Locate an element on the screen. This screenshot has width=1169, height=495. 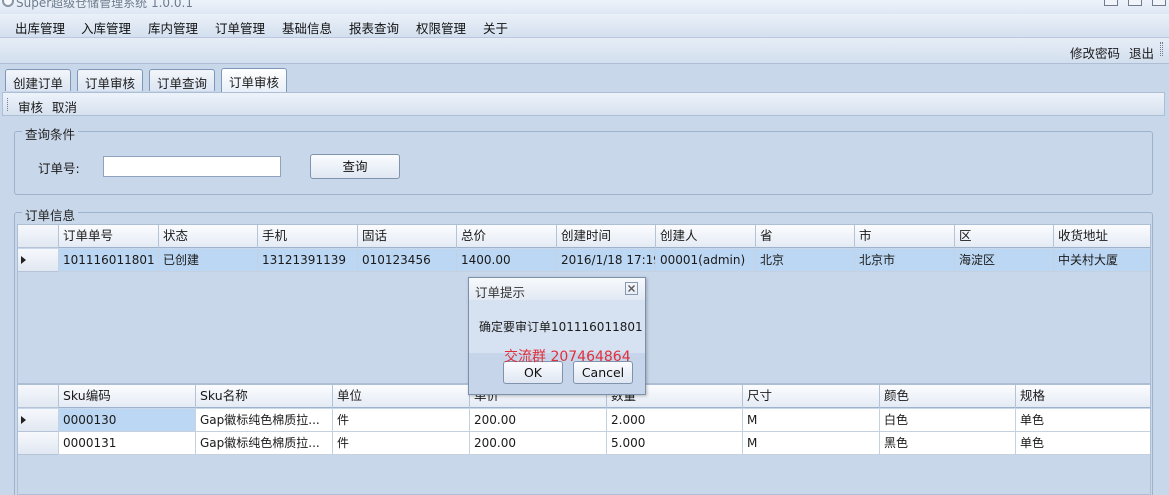
order-no-label: 订单号: is located at coordinates (59, 168).